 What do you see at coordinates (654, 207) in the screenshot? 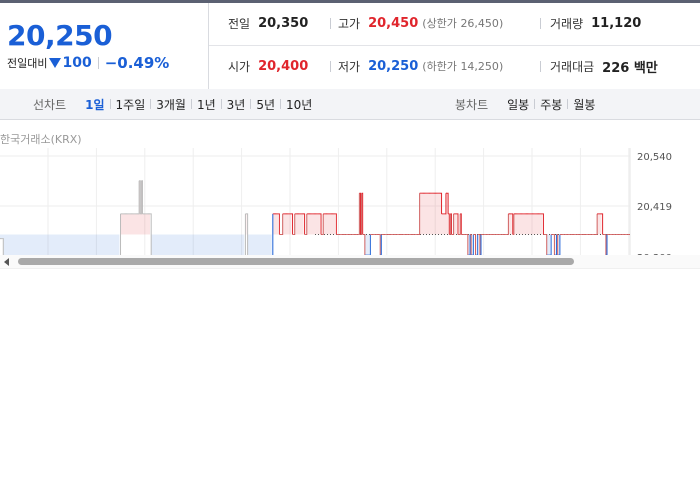
I see `y-tick-label: 20,419` at bounding box center [654, 207].